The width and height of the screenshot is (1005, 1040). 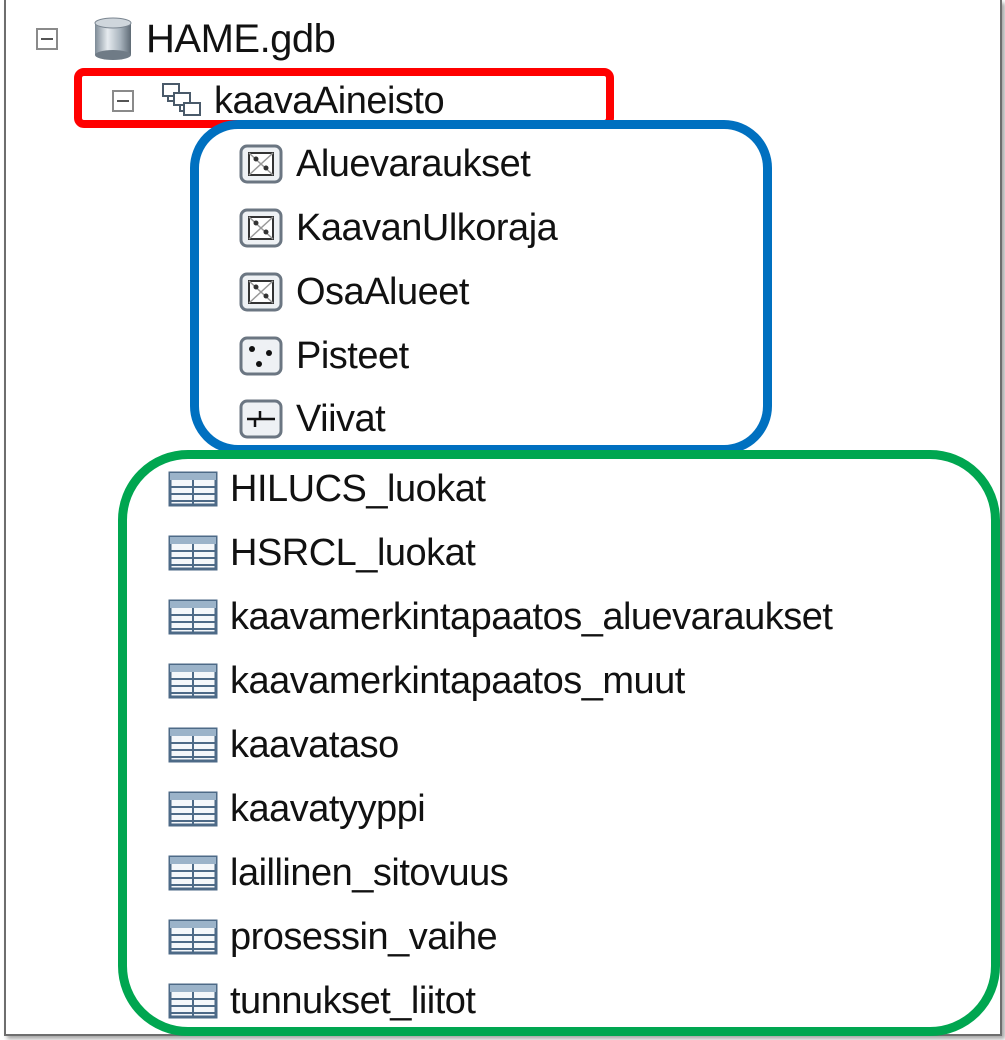 I want to click on feature-class-label: Viivat, so click(x=341, y=419).